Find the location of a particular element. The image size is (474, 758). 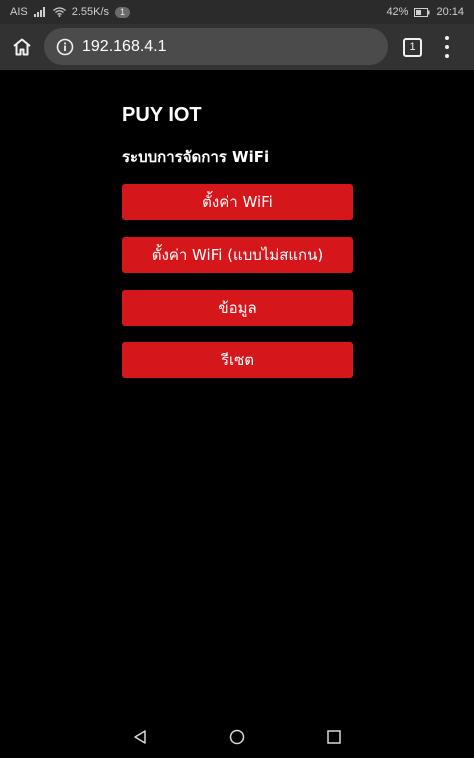

recents-button is located at coordinates (334, 737).